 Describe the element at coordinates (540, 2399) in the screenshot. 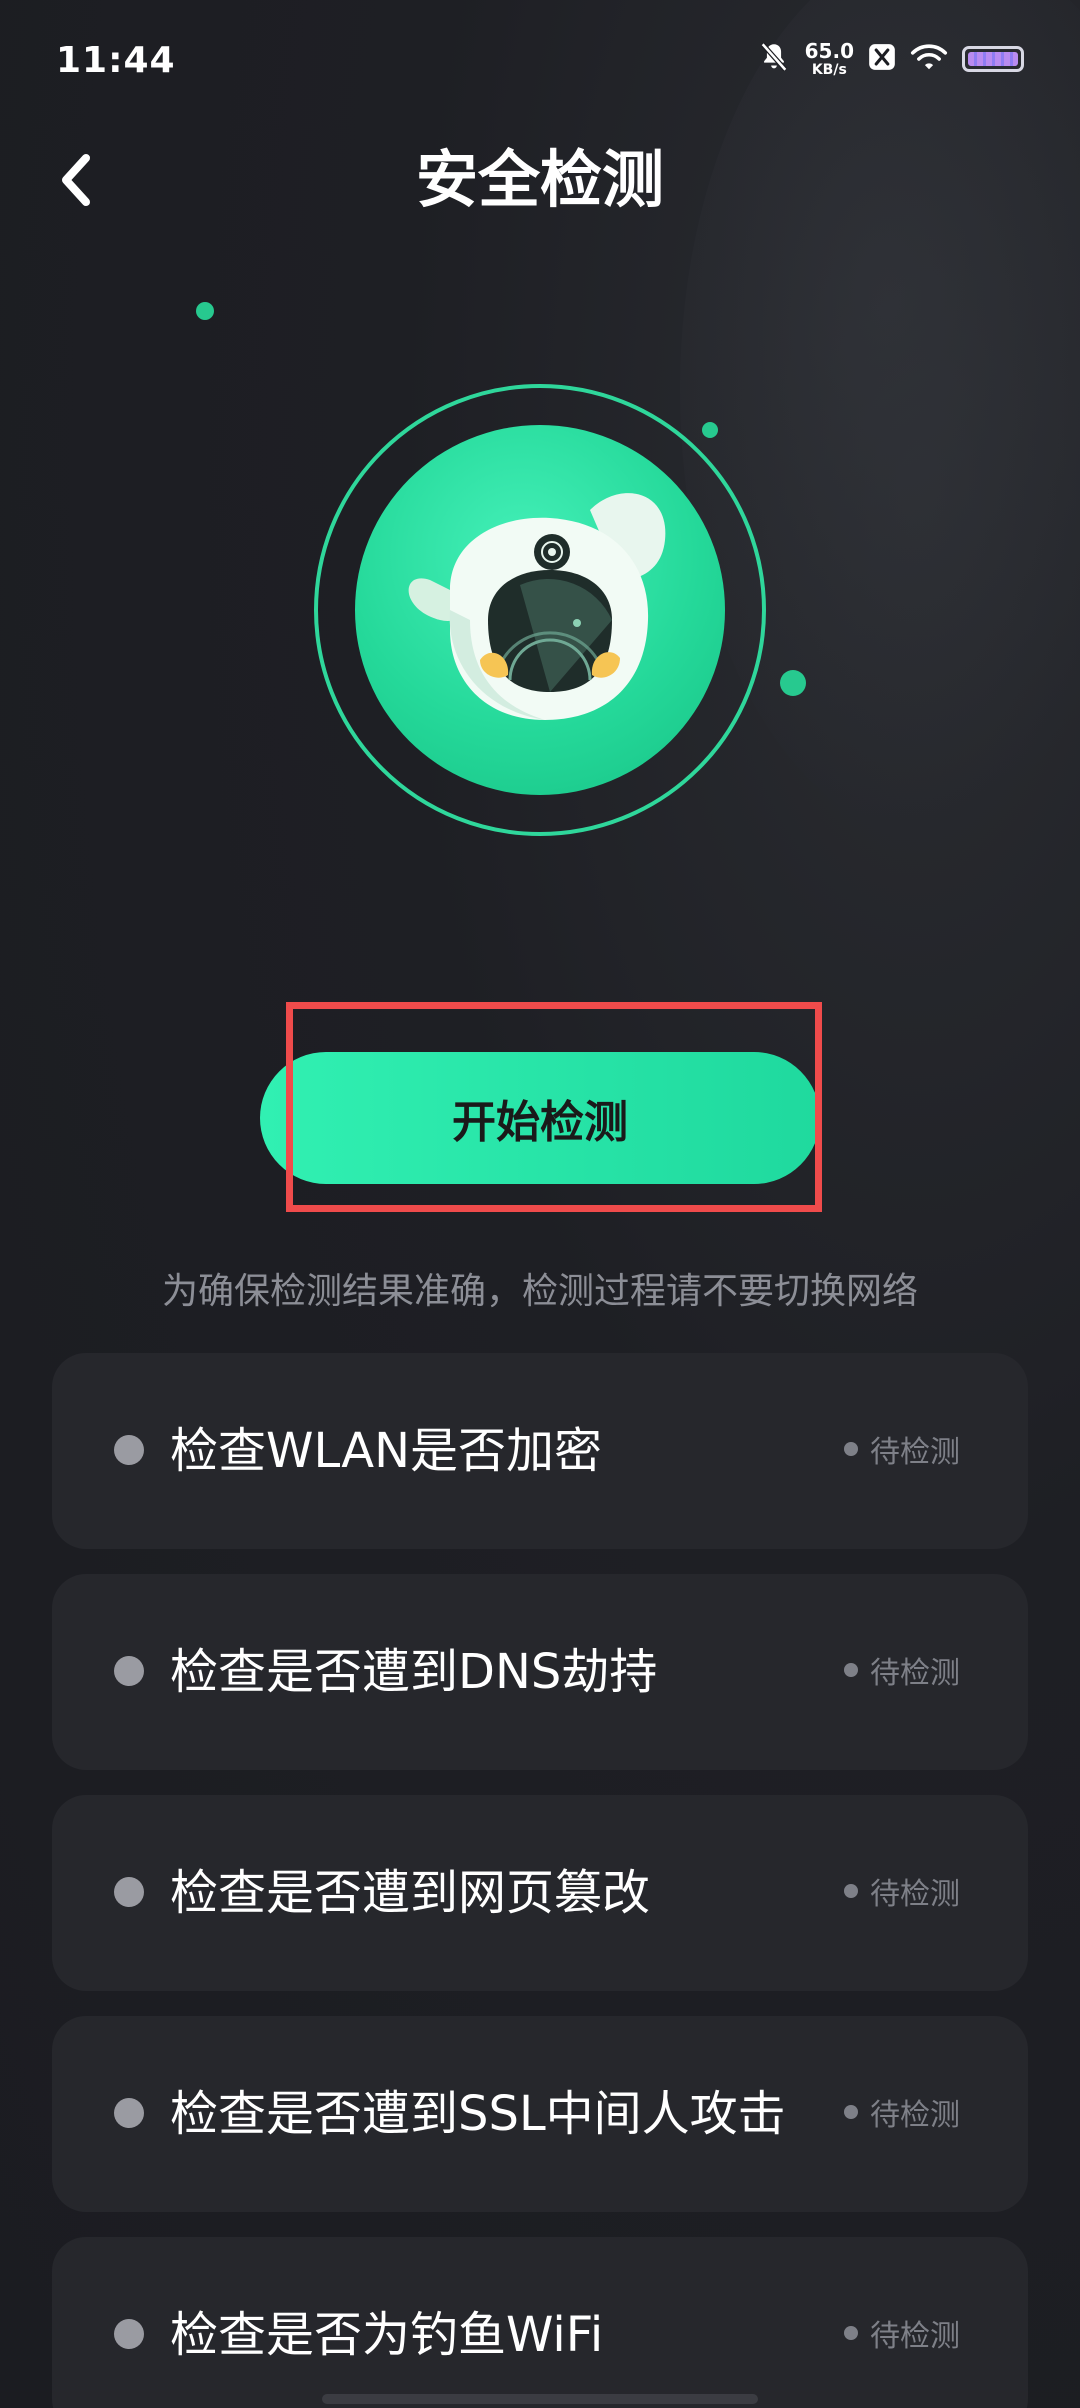

I see `home-indicator` at that location.